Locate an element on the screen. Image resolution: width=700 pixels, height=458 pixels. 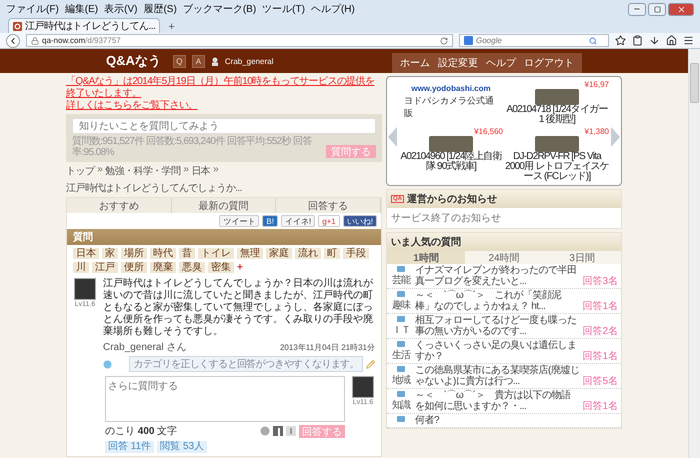
menu-icon is located at coordinates (688, 40).